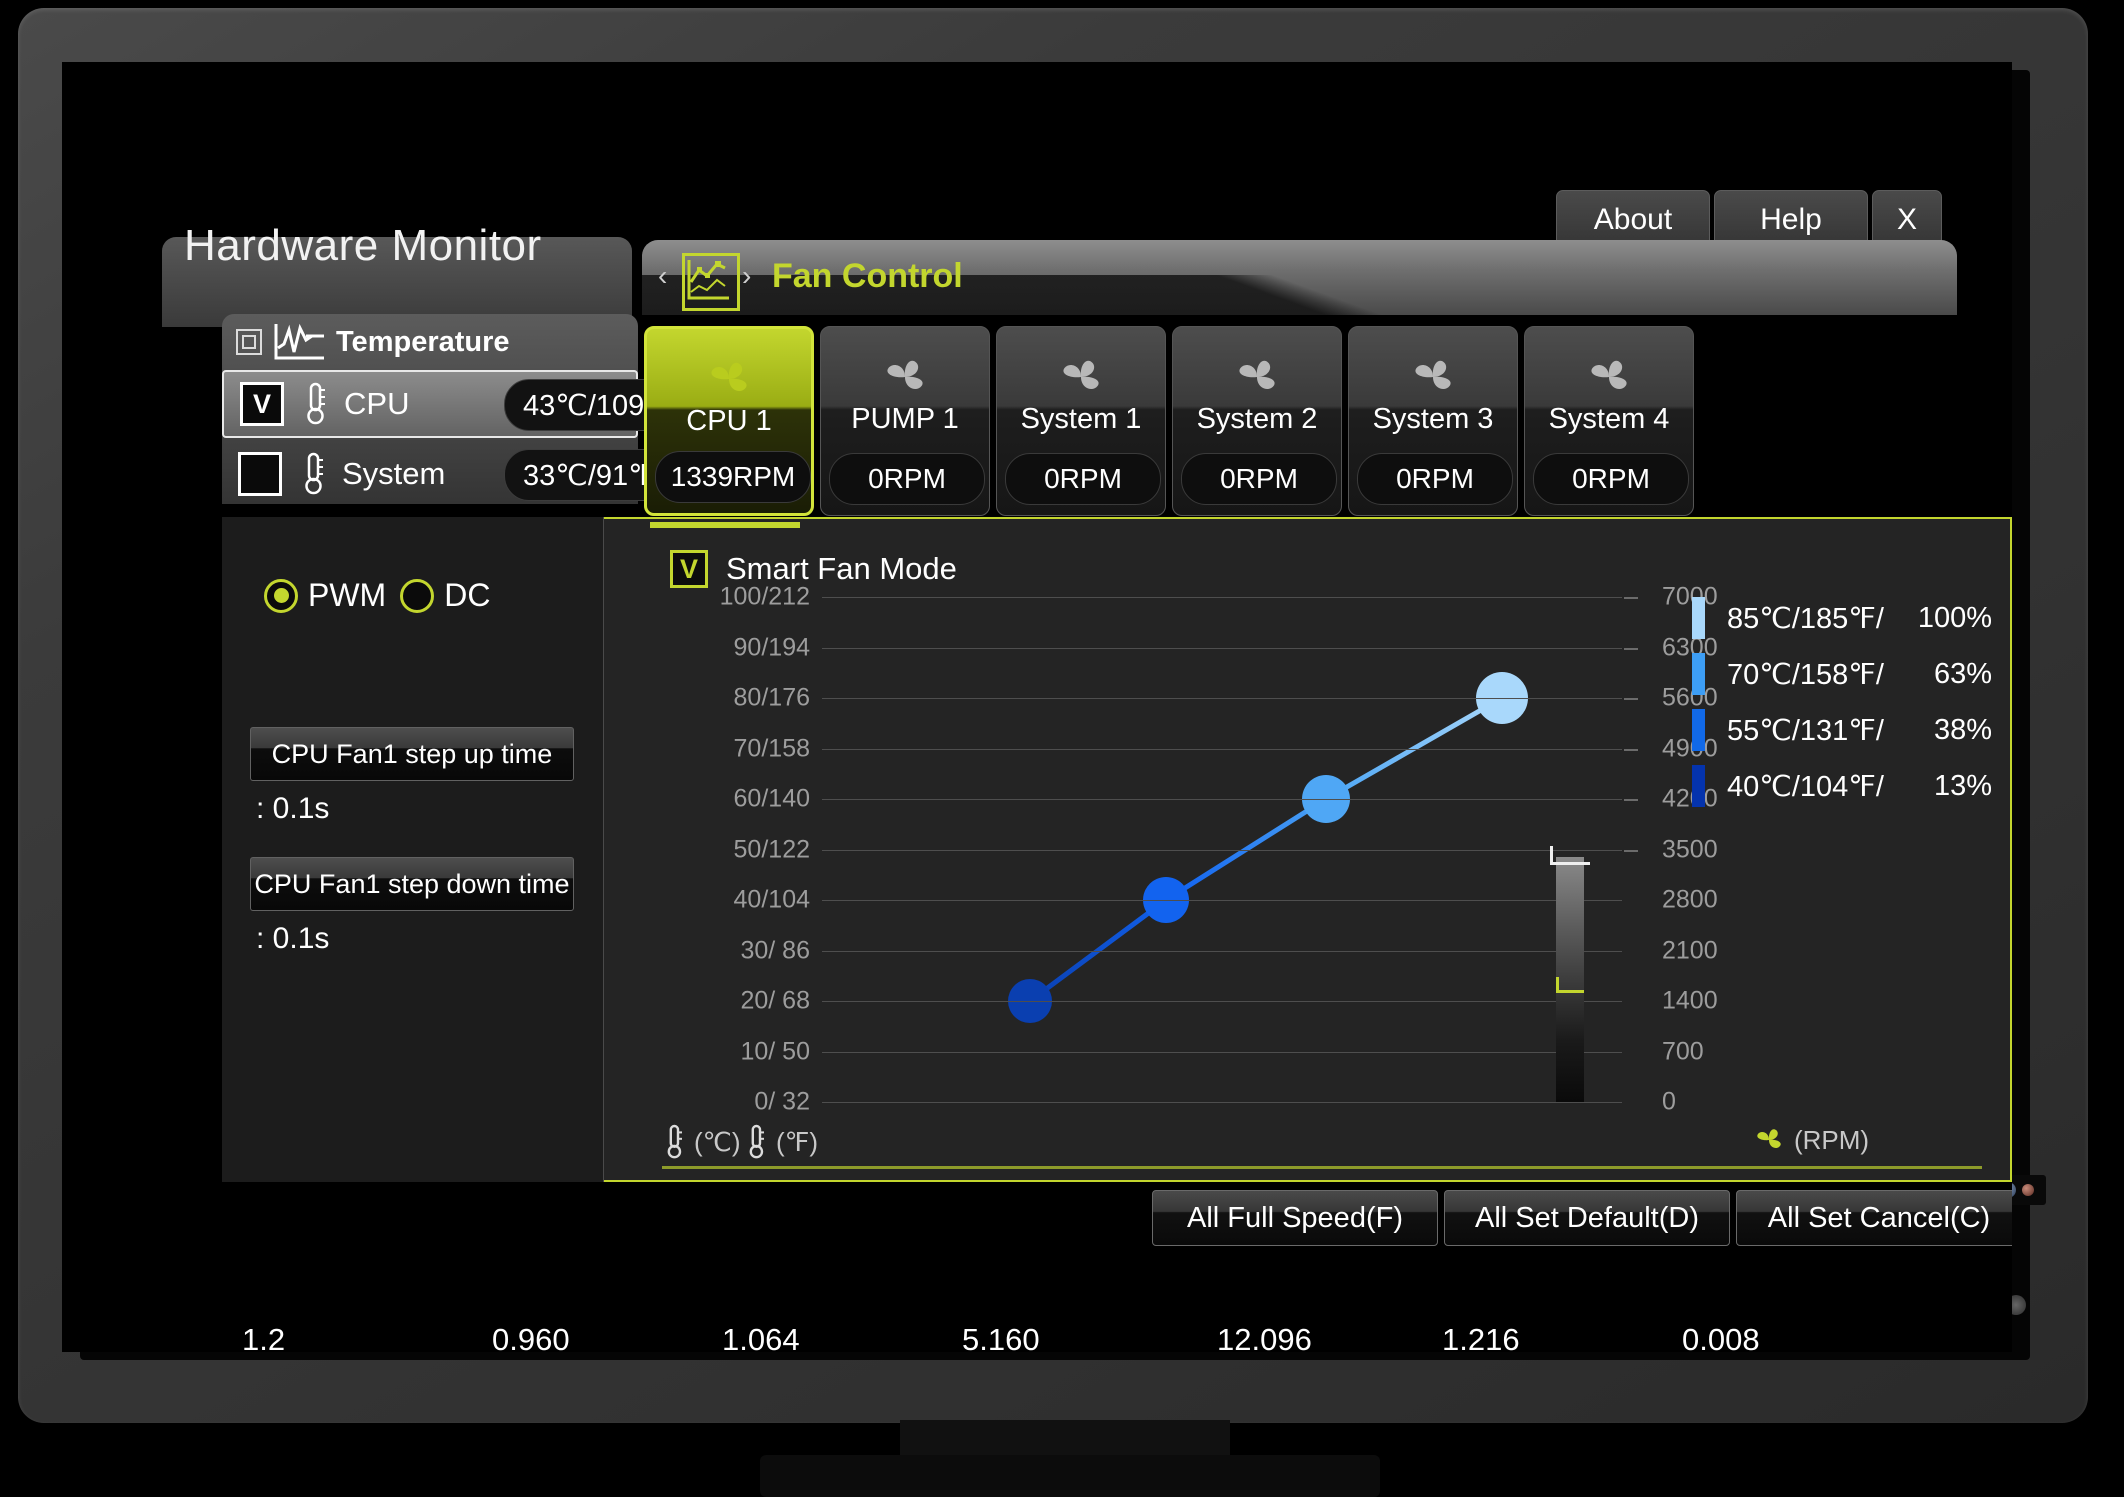  I want to click on page-title: Hardware Monitor, so click(363, 245).